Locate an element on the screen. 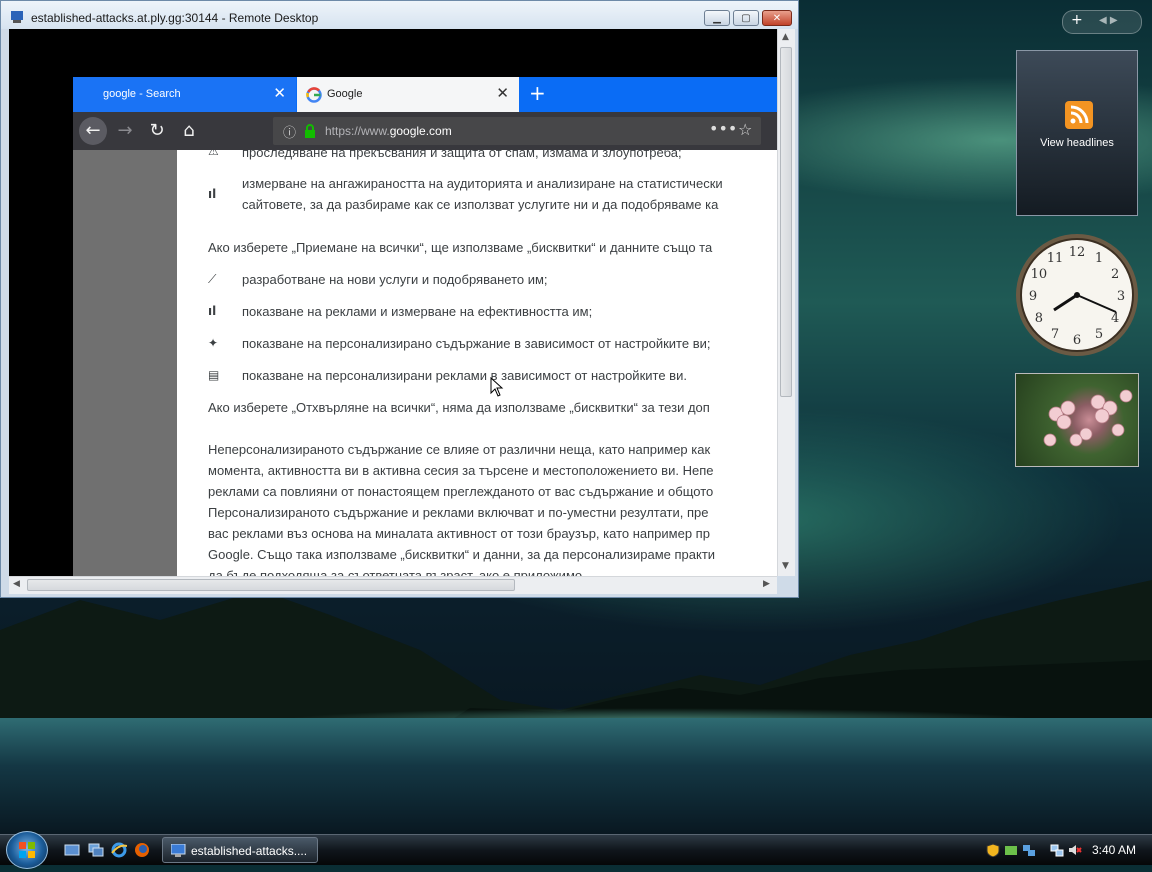 This screenshot has height=872, width=1152. forward-button: → is located at coordinates (125, 131).